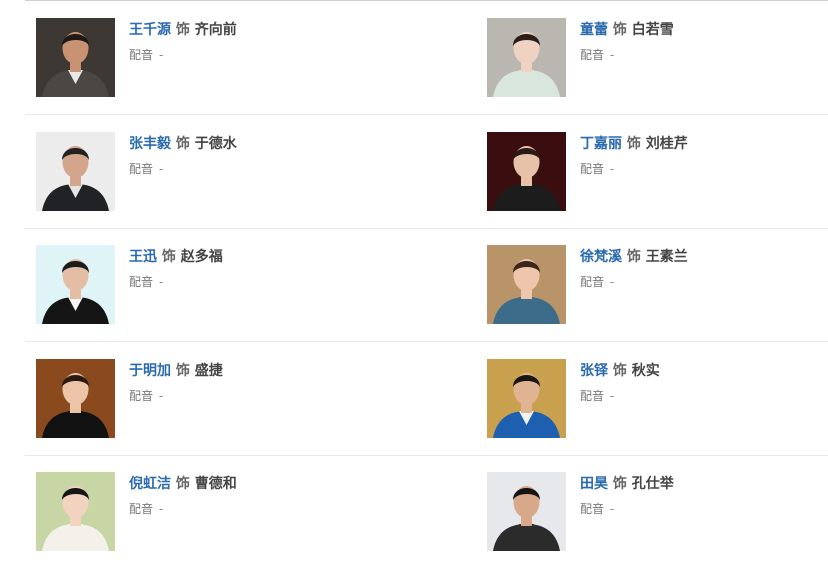 This screenshot has width=828, height=565. I want to click on cast-line: 王千源 饰 齐向前, so click(183, 30).